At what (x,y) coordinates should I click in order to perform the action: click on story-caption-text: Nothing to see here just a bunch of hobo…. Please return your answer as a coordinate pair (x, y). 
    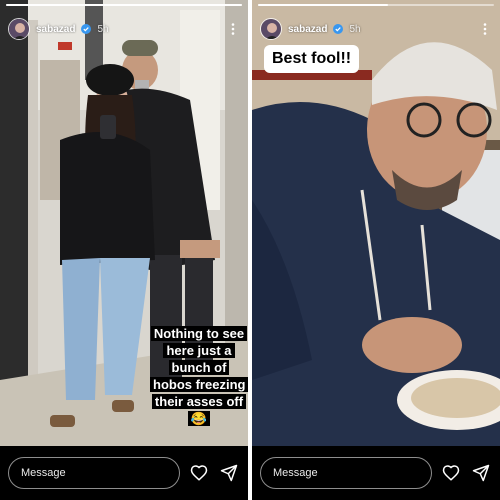
    Looking at the image, I should click on (199, 376).